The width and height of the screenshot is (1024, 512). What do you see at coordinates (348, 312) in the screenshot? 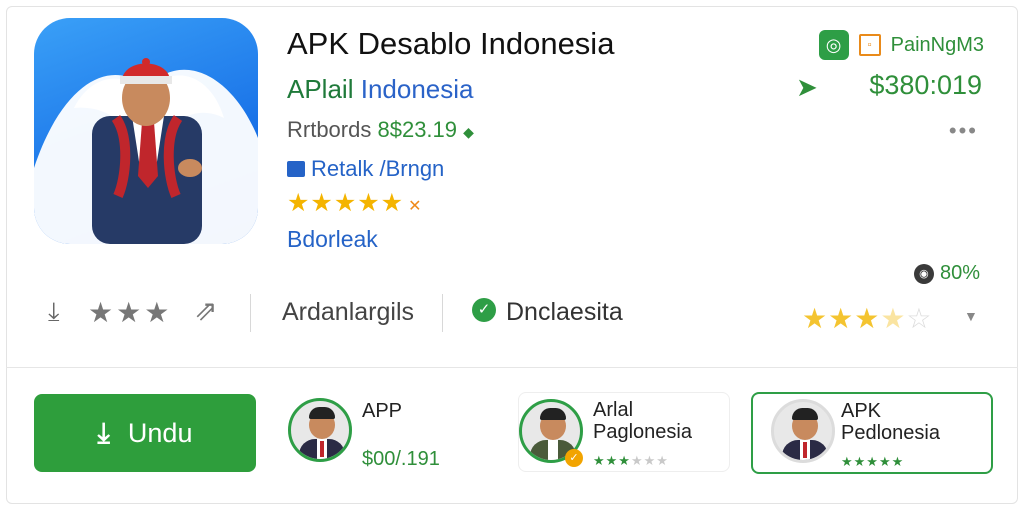
I see `stats-middle-label: Ardanlargils` at bounding box center [348, 312].